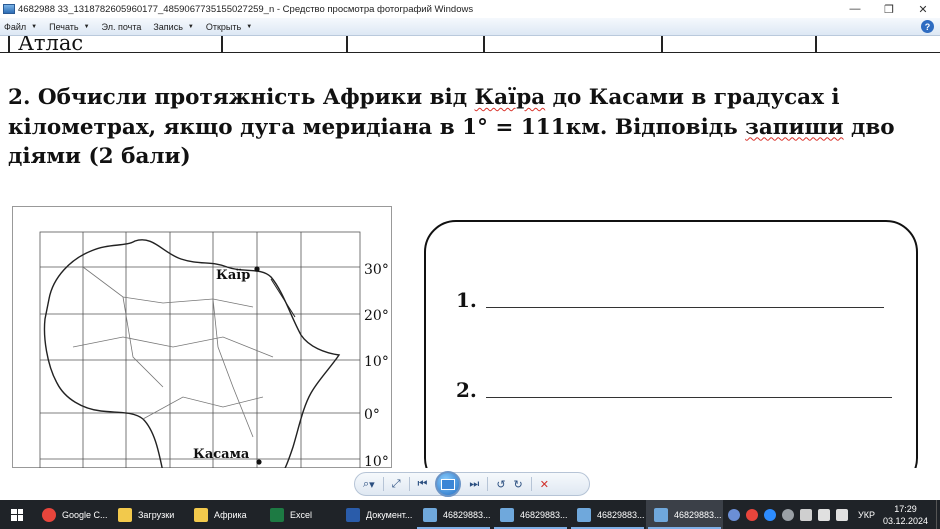  I want to click on table-fragment: Атлас, so click(470, 45).